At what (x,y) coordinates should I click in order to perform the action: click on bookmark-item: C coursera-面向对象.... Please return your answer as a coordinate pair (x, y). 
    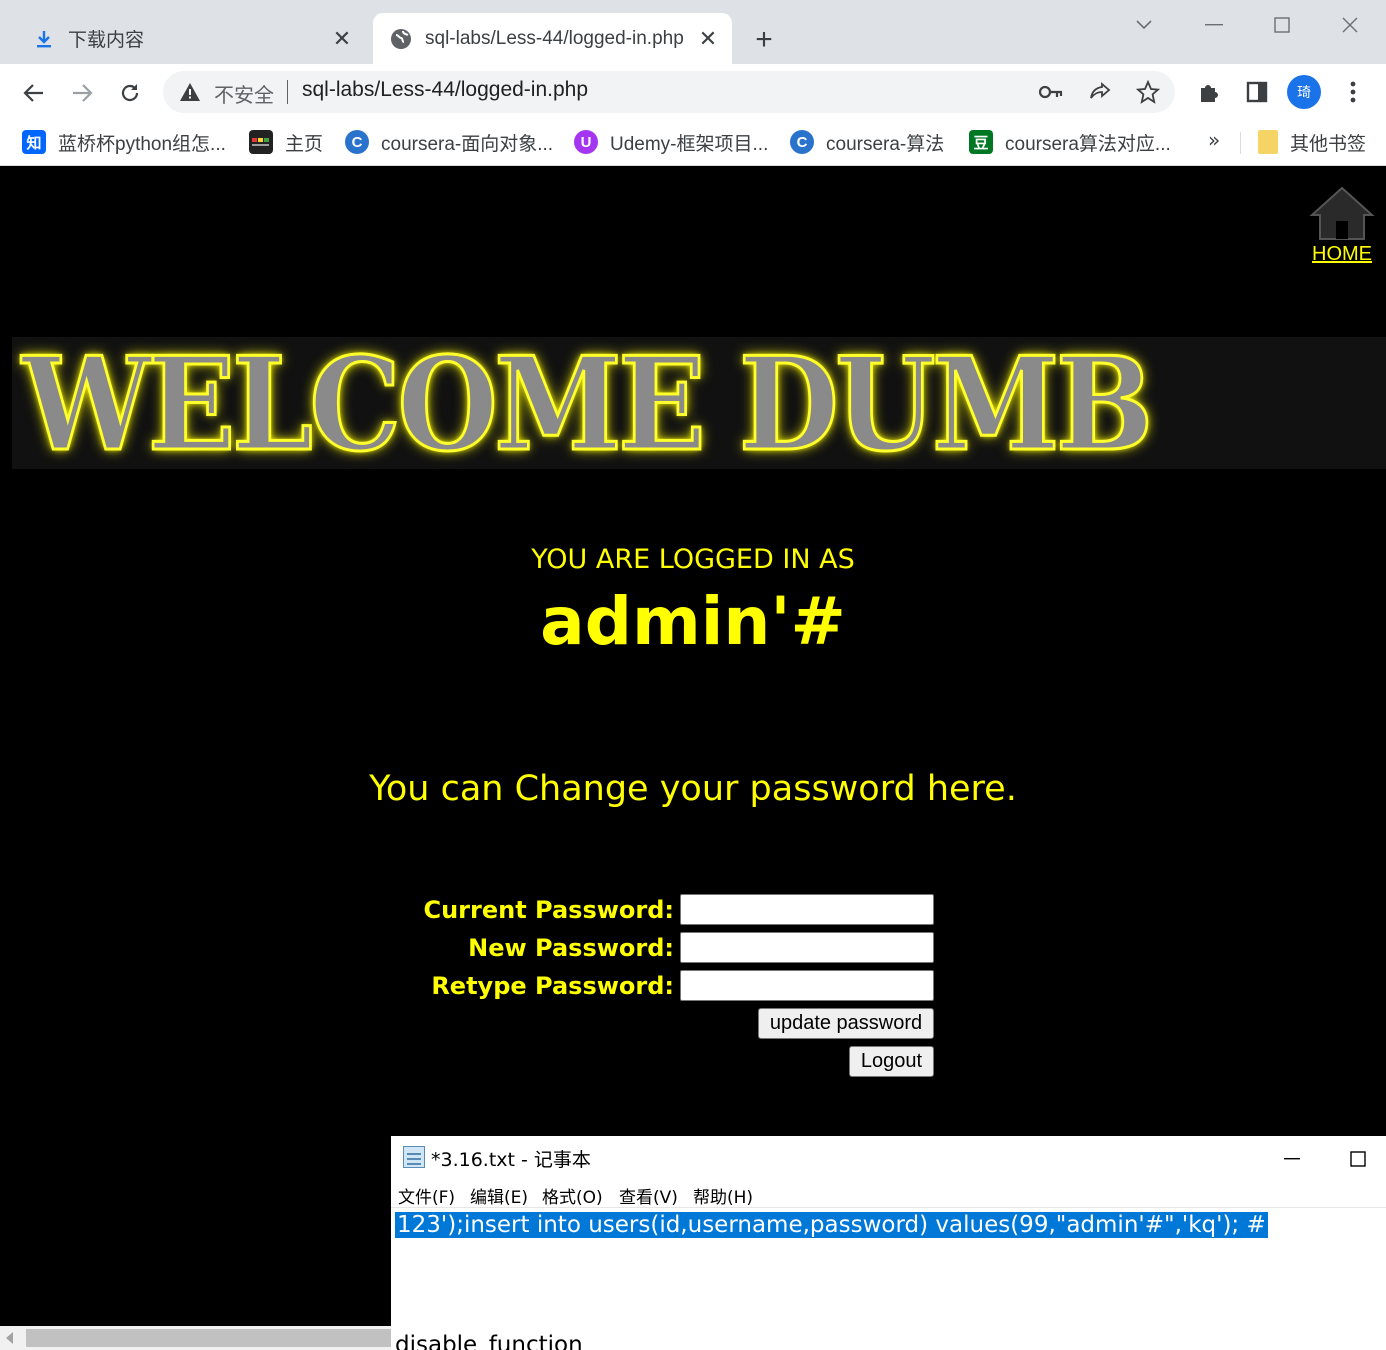
    Looking at the image, I should click on (449, 142).